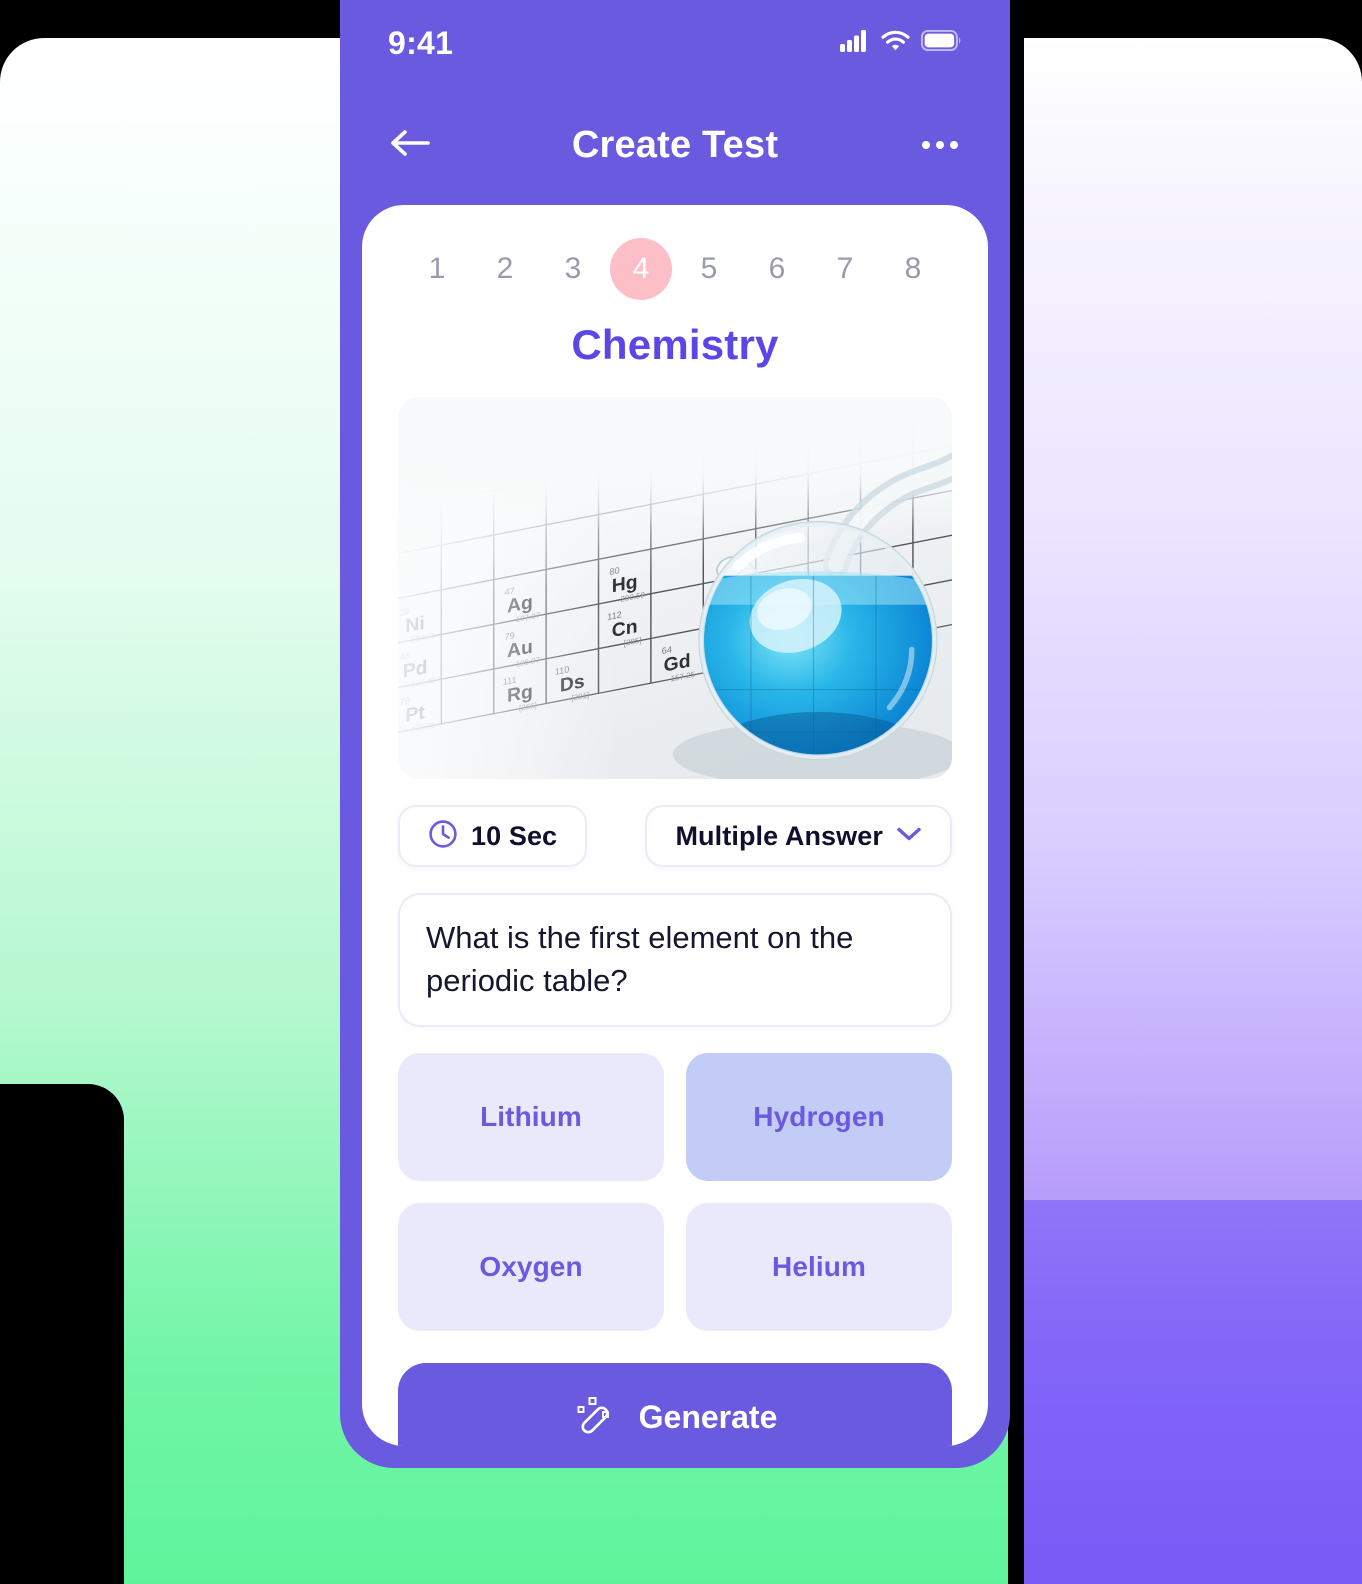 The height and width of the screenshot is (1584, 1362). Describe the element at coordinates (777, 269) in the screenshot. I see `step-item-6: 6` at that location.